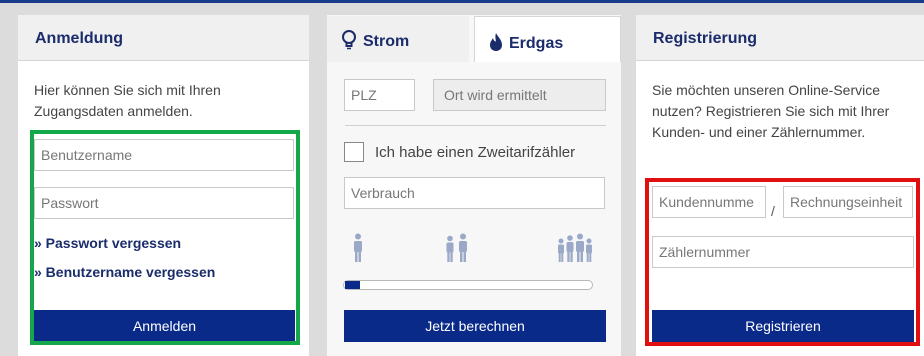 The width and height of the screenshot is (924, 356). Describe the element at coordinates (354, 152) in the screenshot. I see `zweitarif-checkbox` at that location.